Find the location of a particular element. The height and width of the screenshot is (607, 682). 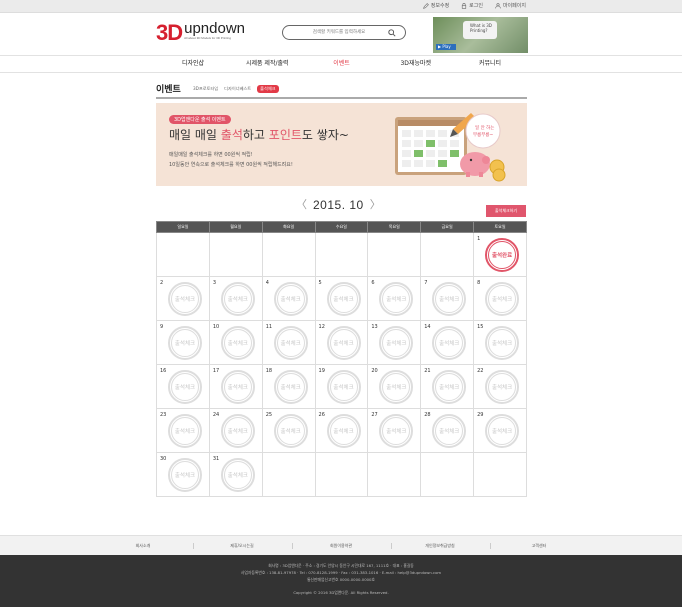

footer-link-partnership: 제휴/오시는길 is located at coordinates (242, 545).